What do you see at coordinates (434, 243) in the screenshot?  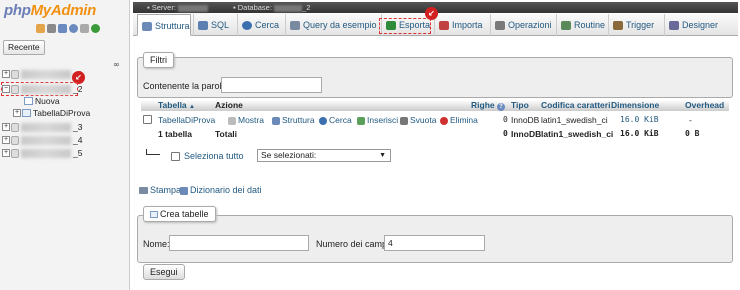 I see `columns-input: 4` at bounding box center [434, 243].